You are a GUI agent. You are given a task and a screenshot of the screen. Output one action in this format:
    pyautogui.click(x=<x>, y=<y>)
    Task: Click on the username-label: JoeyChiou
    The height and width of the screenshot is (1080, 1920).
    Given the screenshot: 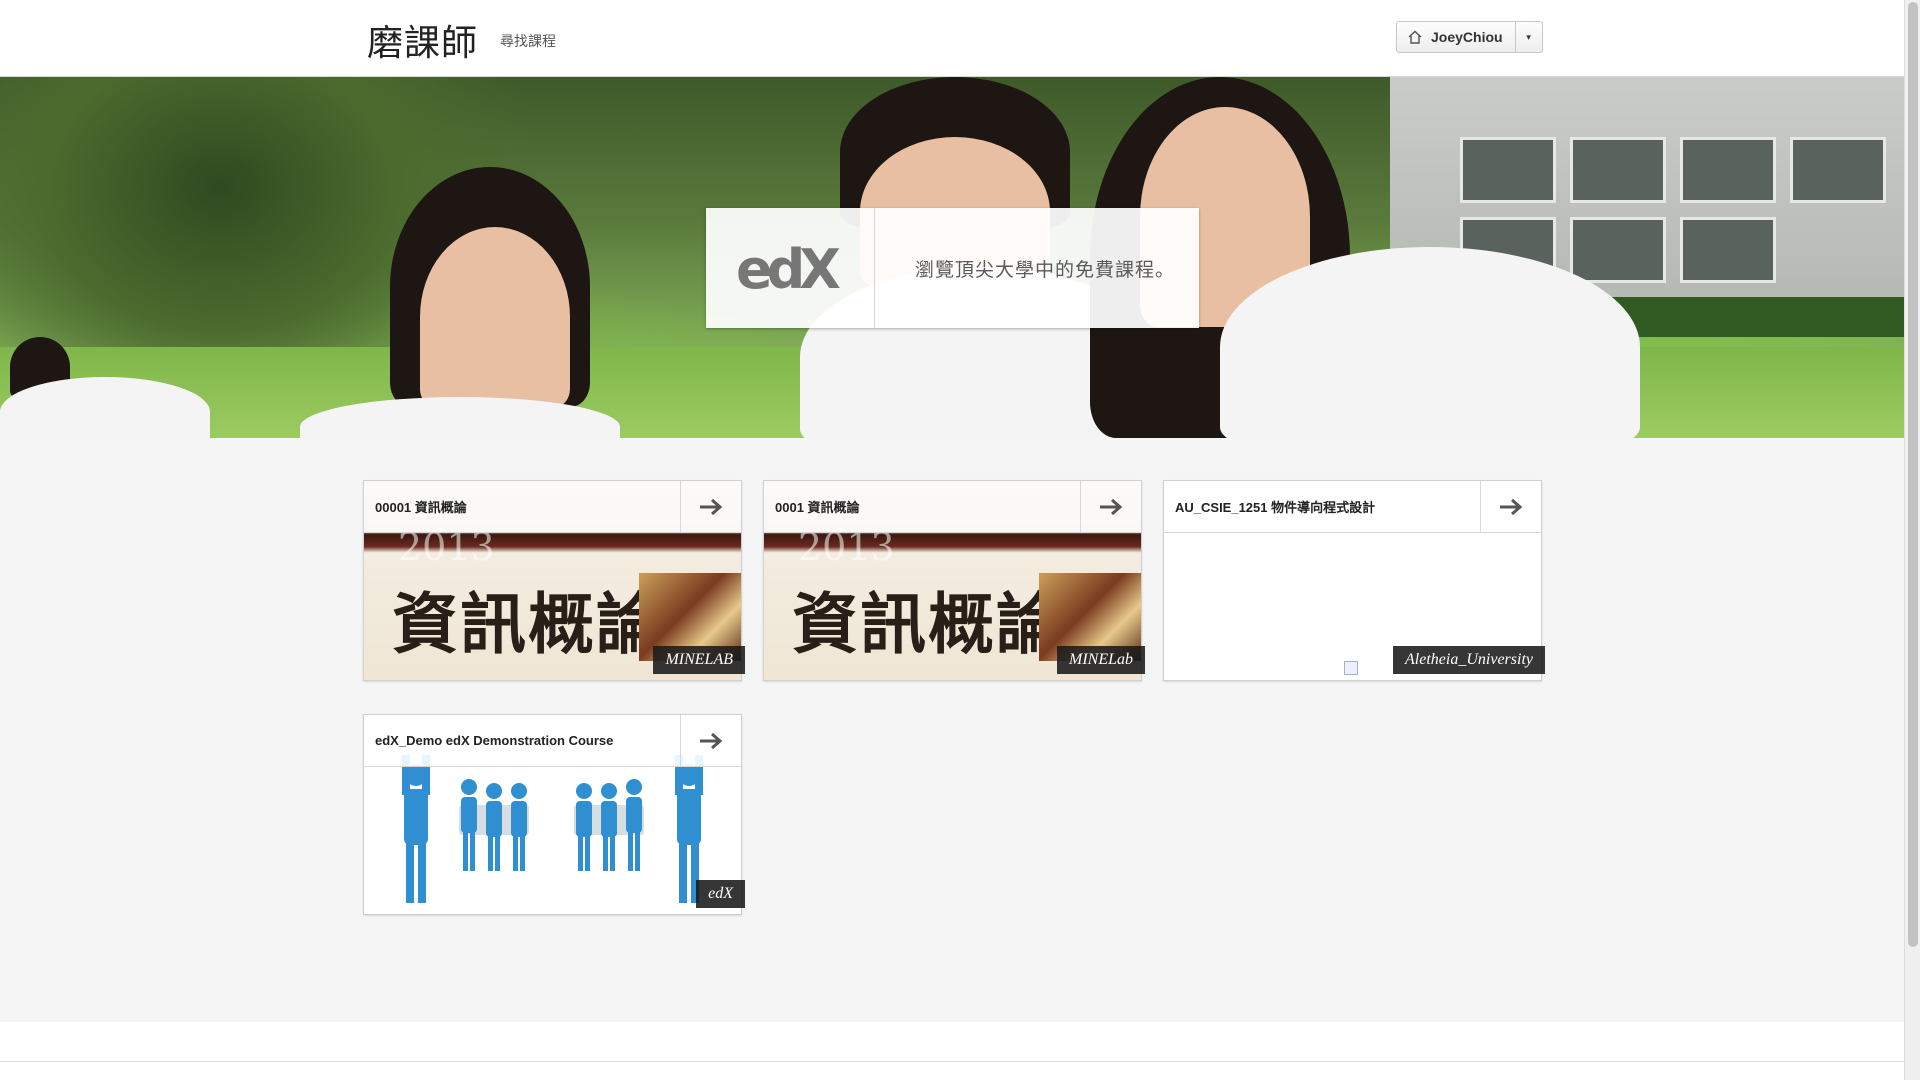 What is the action you would take?
    pyautogui.click(x=1467, y=37)
    